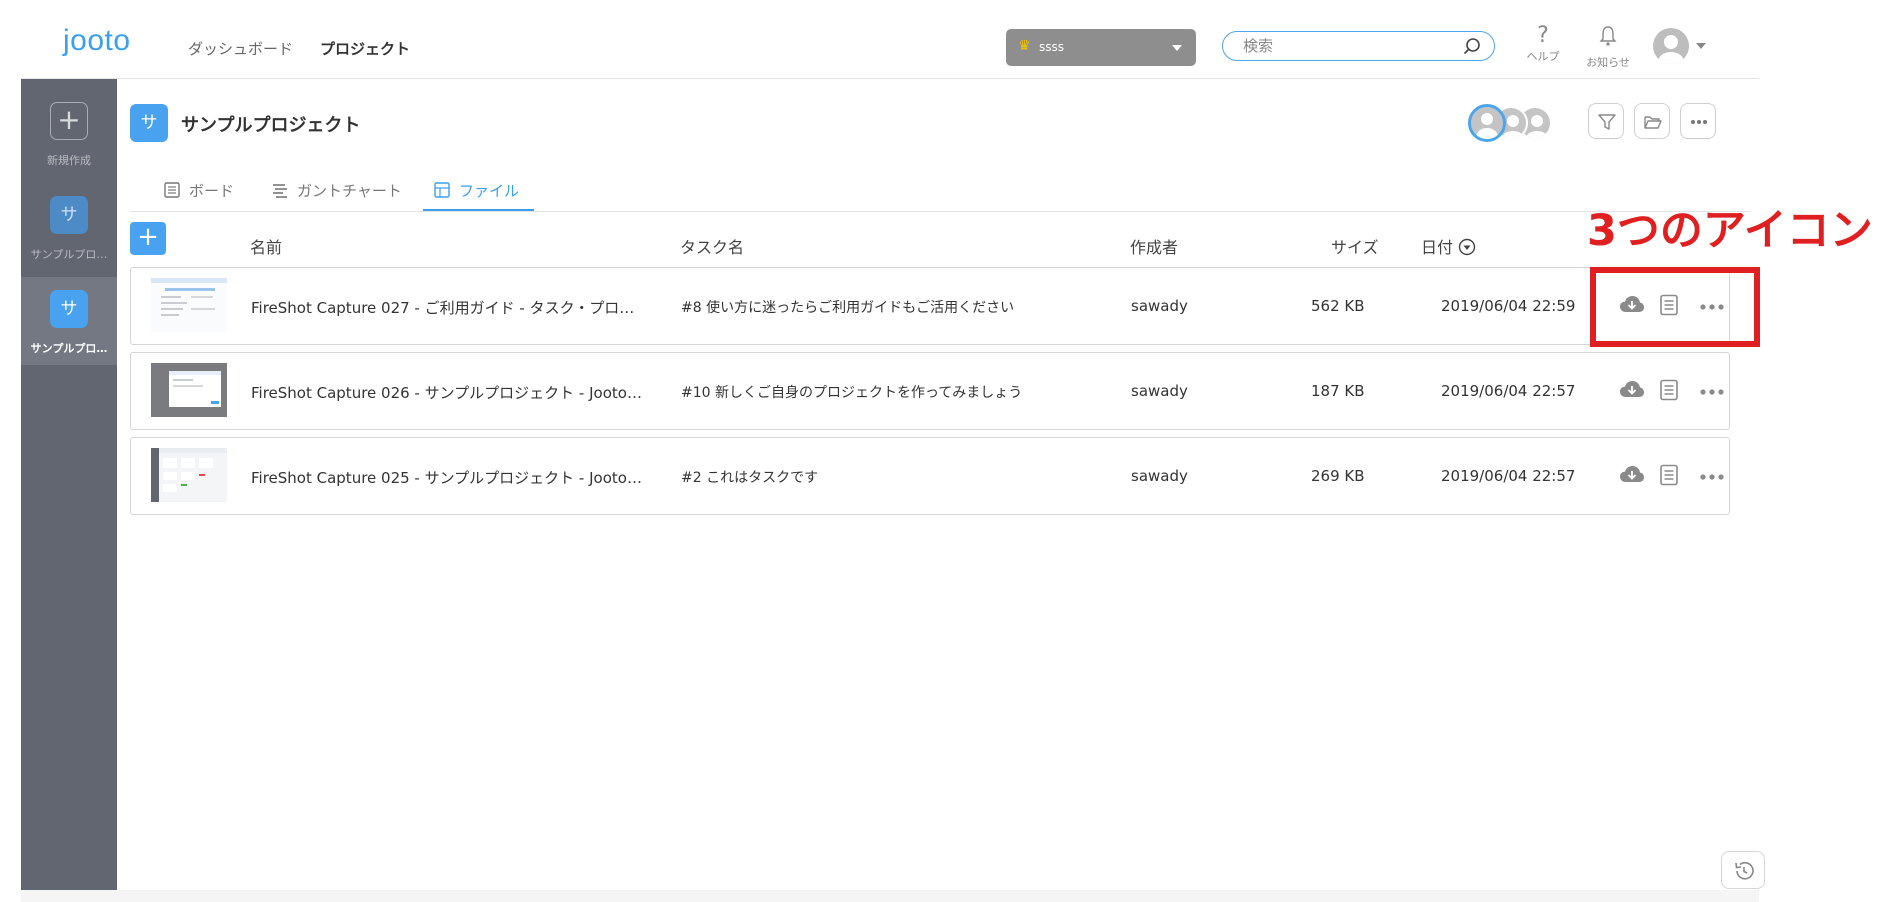 Image resolution: width=1904 pixels, height=902 pixels. I want to click on bell-icon, so click(1608, 39).